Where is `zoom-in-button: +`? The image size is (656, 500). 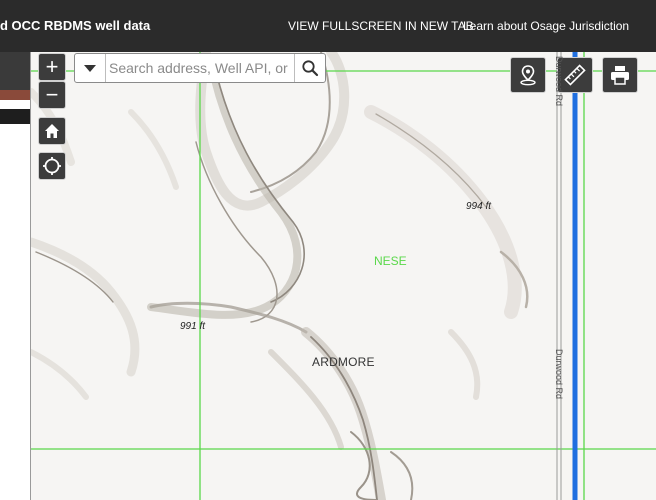
zoom-in-button: + is located at coordinates (52, 67).